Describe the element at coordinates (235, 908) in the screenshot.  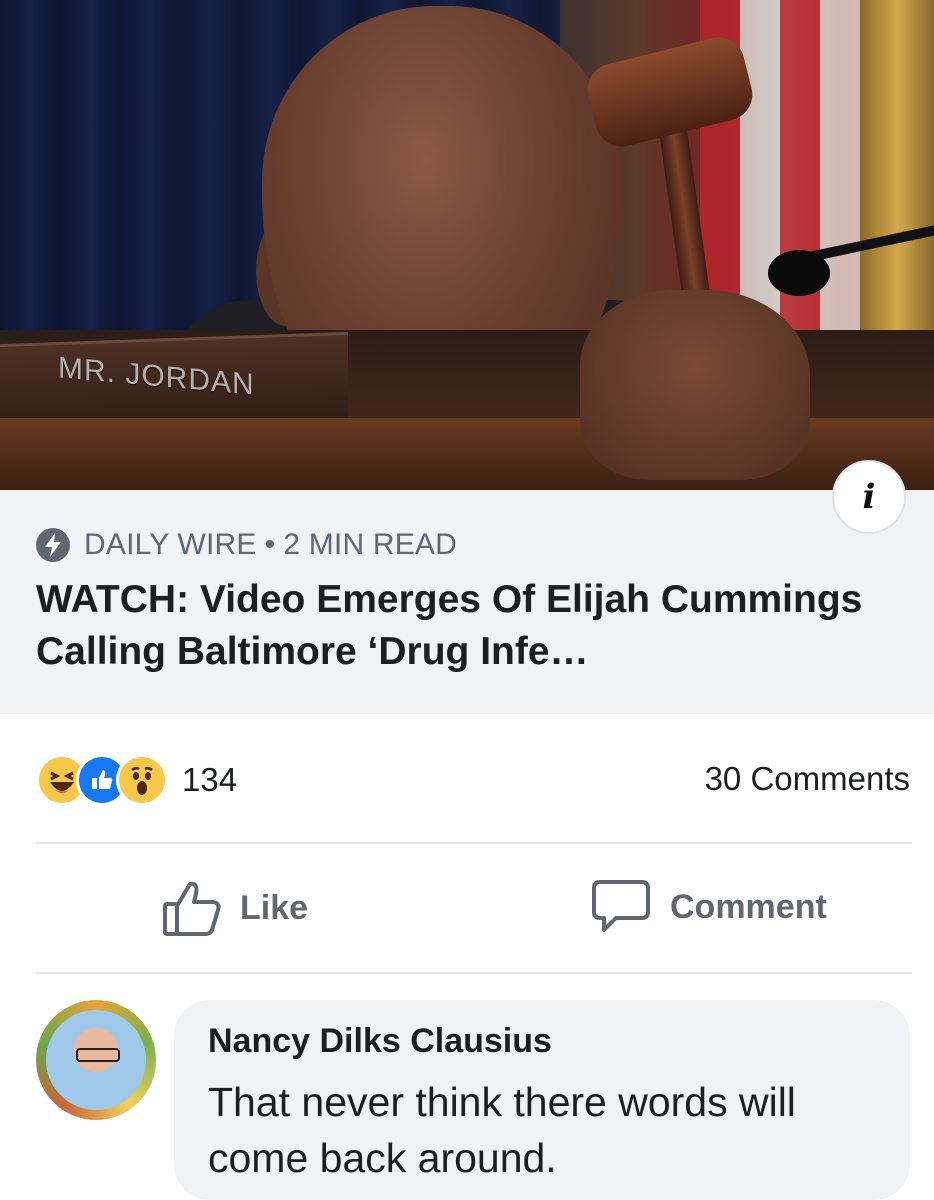
I see `like-button: Like` at that location.